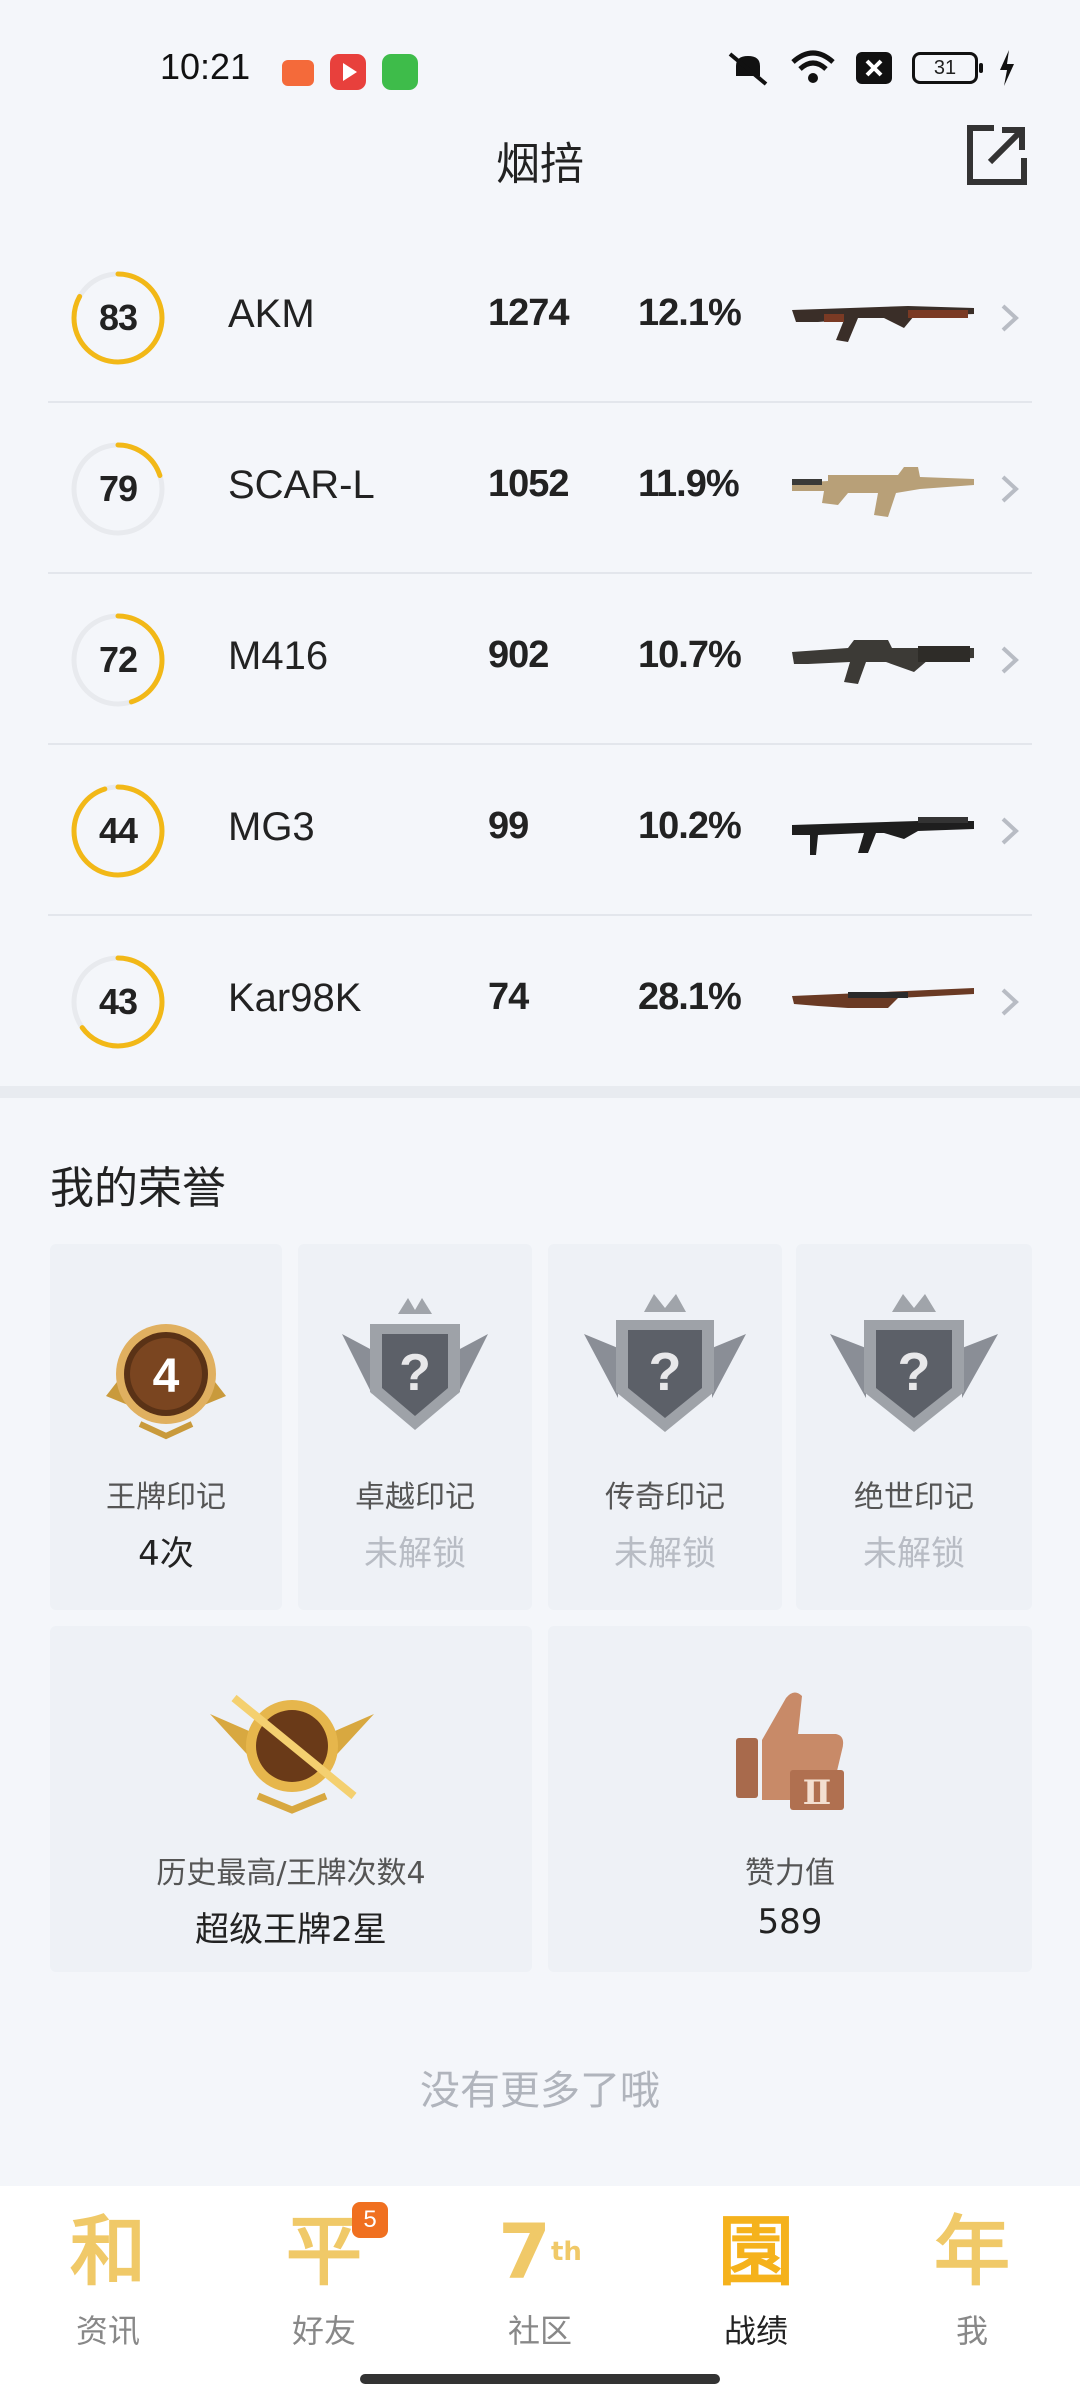 Image resolution: width=1080 pixels, height=2400 pixels. What do you see at coordinates (540, 830) in the screenshot?
I see `weapon-row: 44 MG3 99 10.2%` at bounding box center [540, 830].